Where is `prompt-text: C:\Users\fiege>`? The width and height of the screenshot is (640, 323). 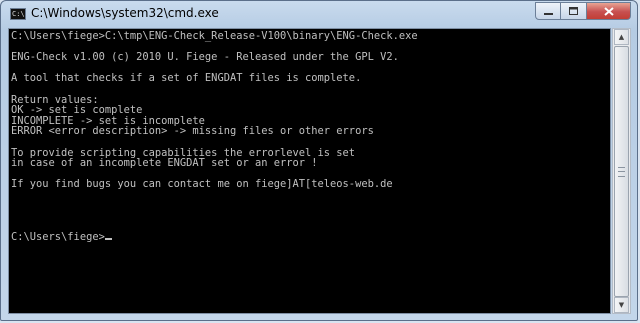 prompt-text: C:\Users\fiege> is located at coordinates (58, 237).